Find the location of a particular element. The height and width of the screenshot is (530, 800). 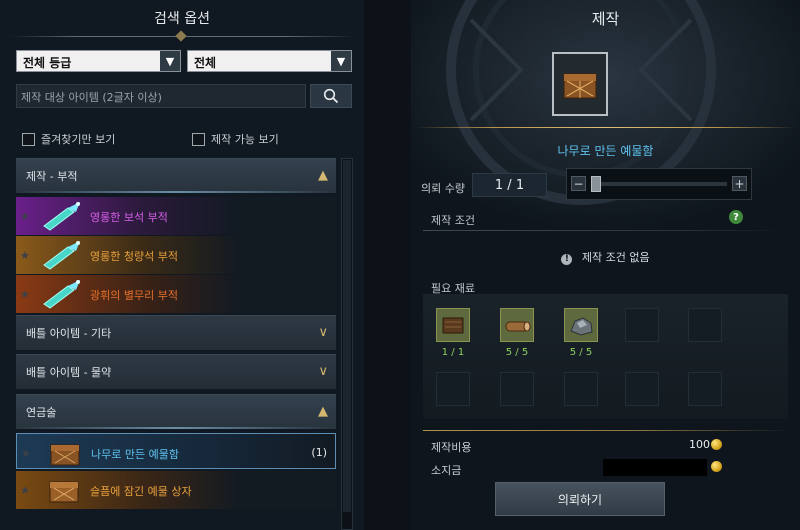

item-name: 광휘의 별무리 부적 is located at coordinates (134, 295).